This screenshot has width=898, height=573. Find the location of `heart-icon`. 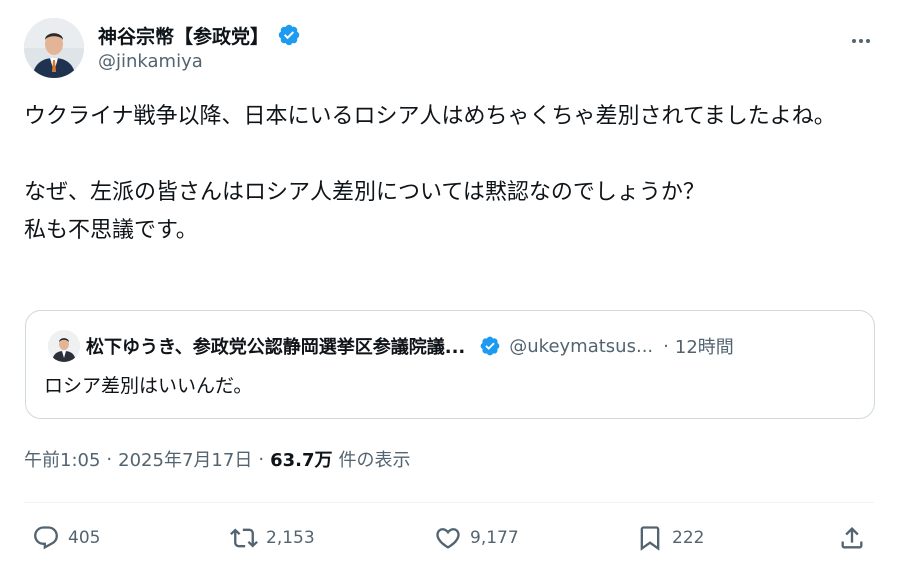

heart-icon is located at coordinates (448, 538).